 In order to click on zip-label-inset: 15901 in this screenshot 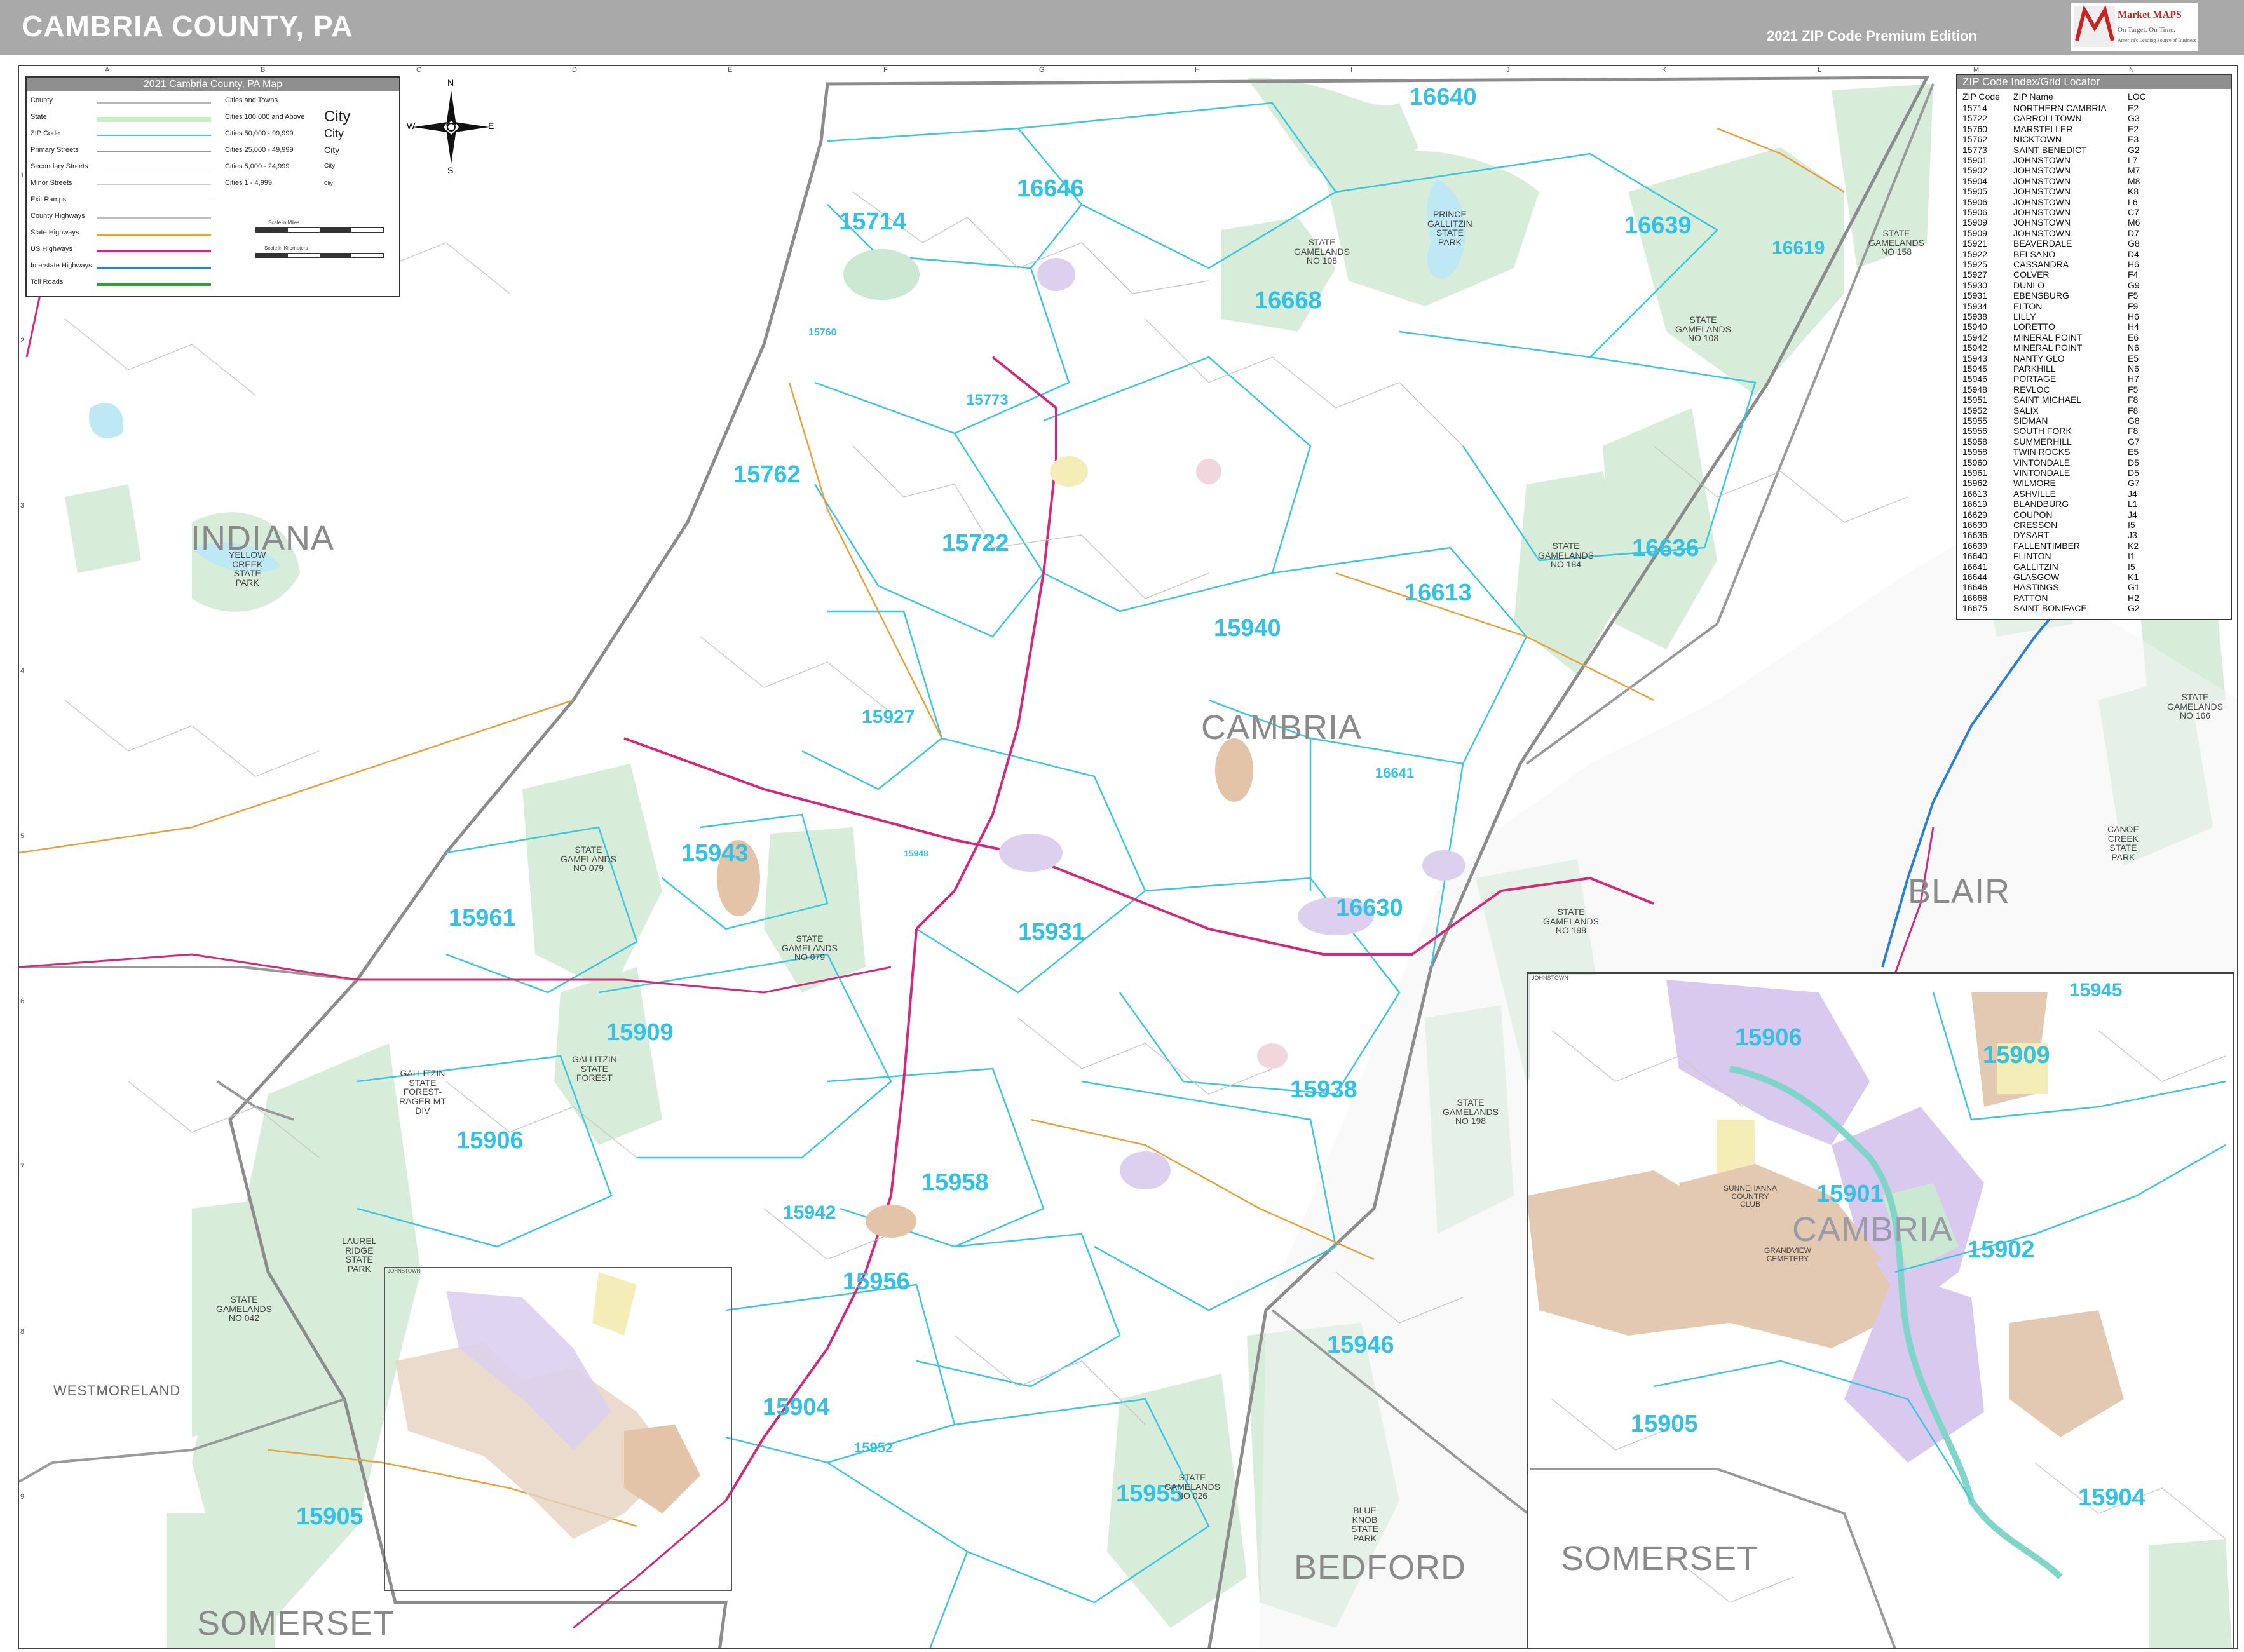, I will do `click(1850, 1194)`.